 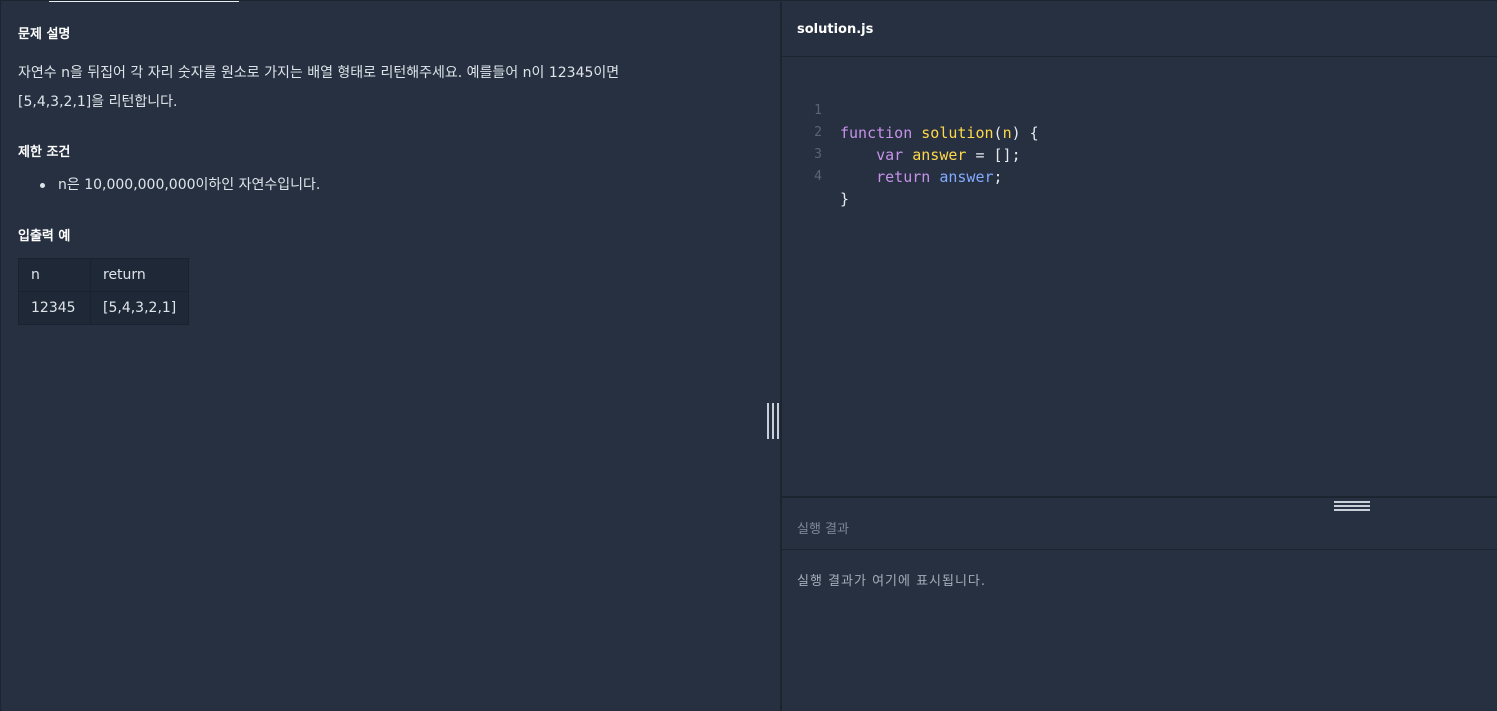 What do you see at coordinates (998, 133) in the screenshot?
I see `punctuation-token: (` at bounding box center [998, 133].